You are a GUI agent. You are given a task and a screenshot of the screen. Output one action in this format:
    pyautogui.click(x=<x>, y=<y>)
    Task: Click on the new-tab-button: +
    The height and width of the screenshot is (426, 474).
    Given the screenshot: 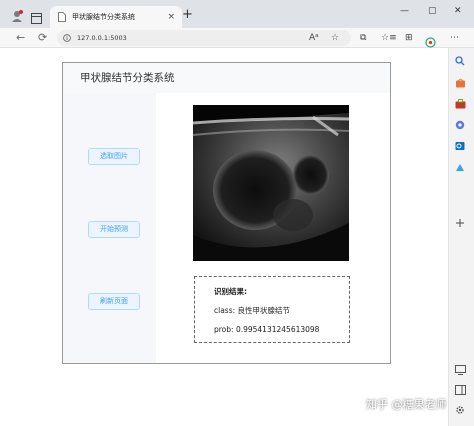 What is the action you would take?
    pyautogui.click(x=187, y=14)
    